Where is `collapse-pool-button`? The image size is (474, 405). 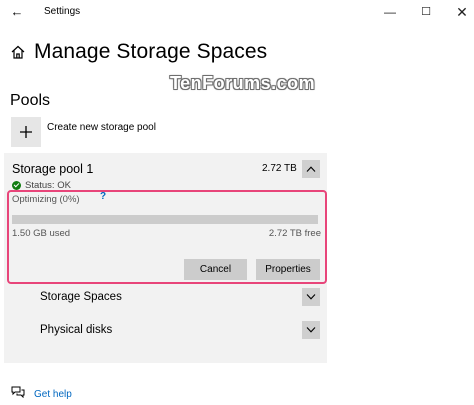
collapse-pool-button is located at coordinates (311, 169).